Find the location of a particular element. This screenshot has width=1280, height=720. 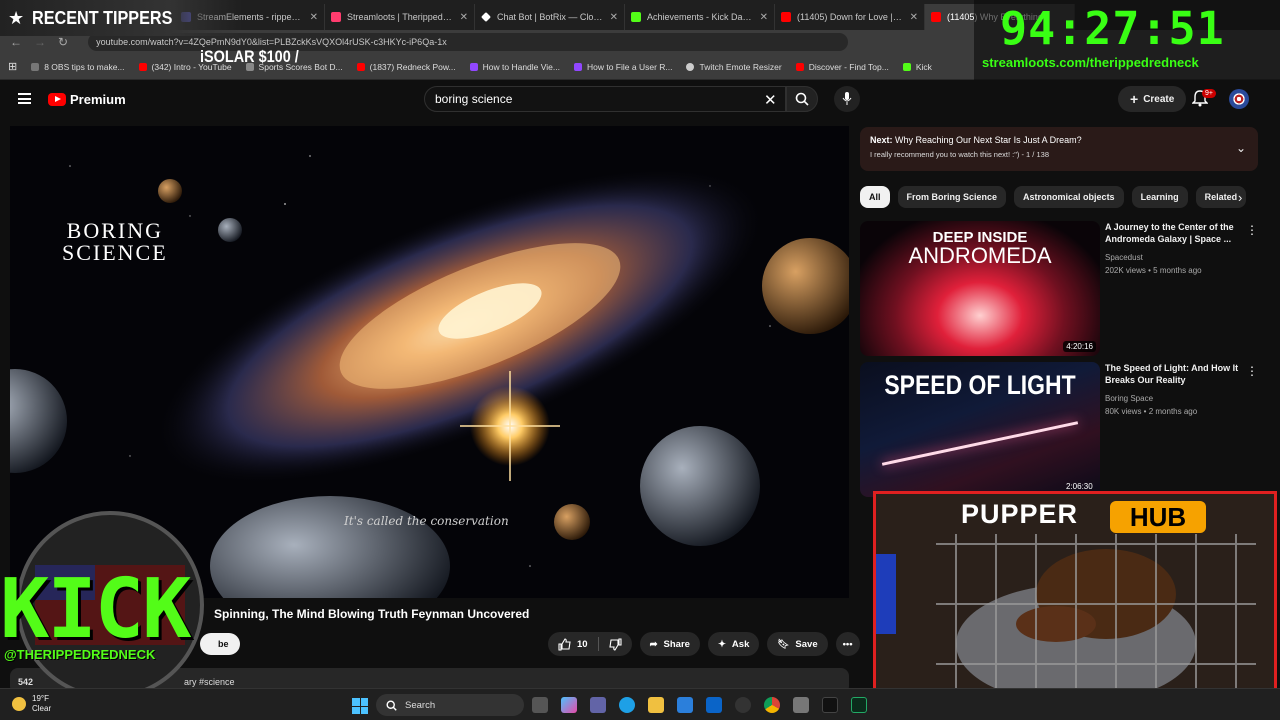

light-streak is located at coordinates (980, 443).